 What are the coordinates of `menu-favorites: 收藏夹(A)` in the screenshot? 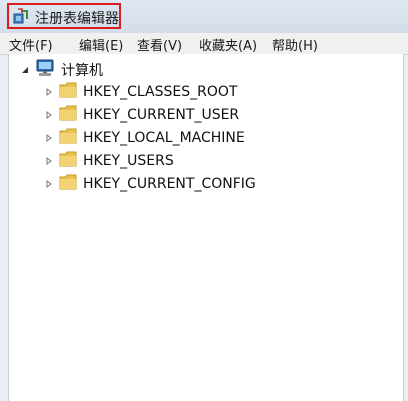 It's located at (228, 44).